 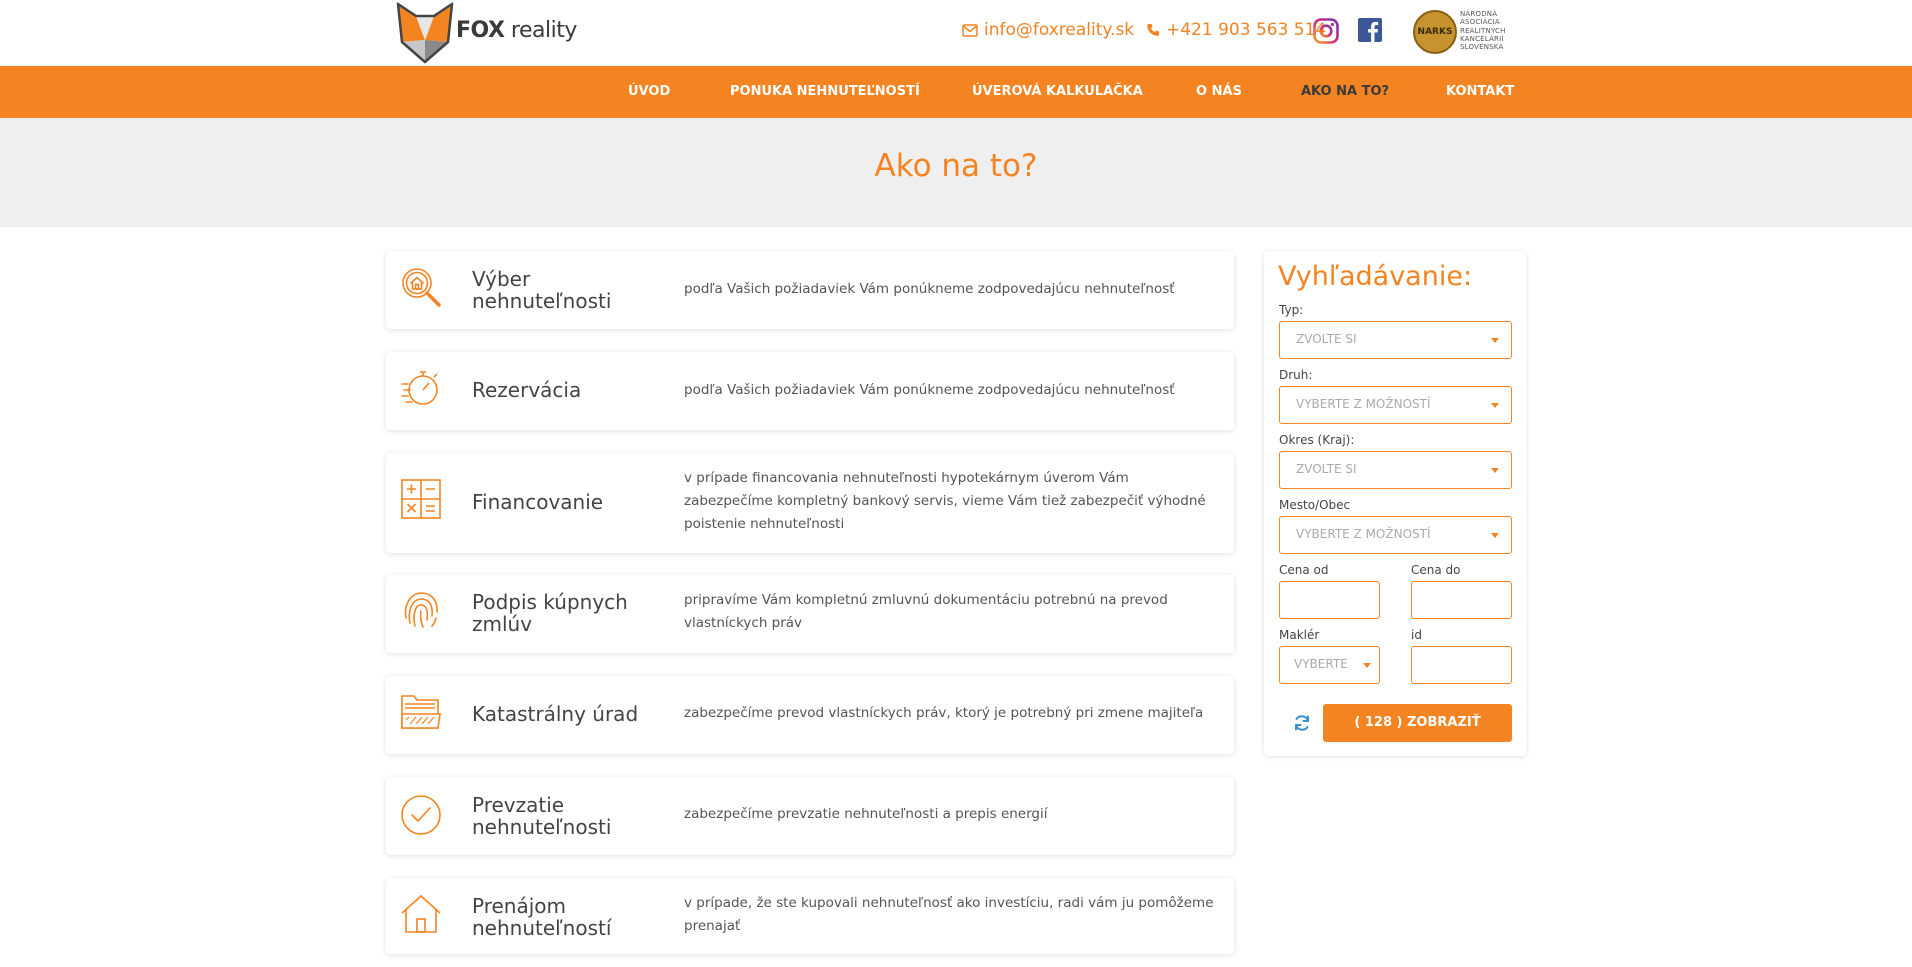 I want to click on stopwatch-icon, so click(x=419, y=388).